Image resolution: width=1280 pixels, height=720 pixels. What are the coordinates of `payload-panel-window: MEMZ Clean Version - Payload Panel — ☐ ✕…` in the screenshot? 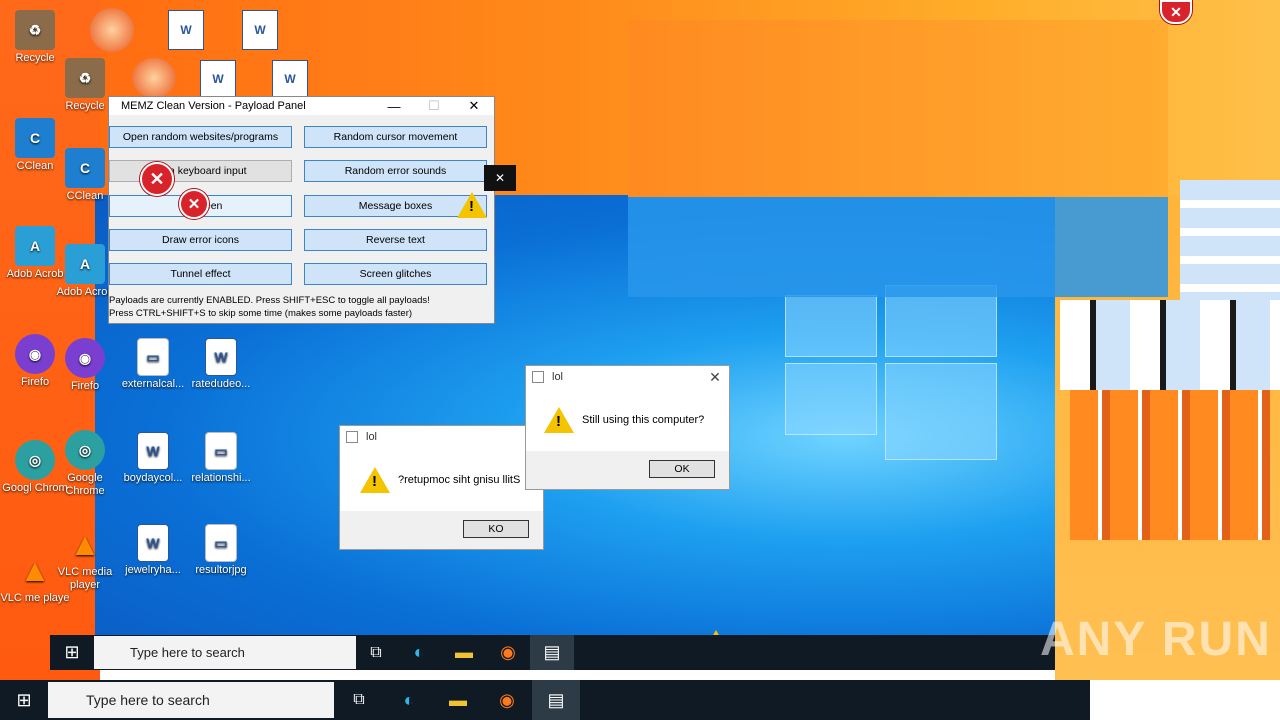 It's located at (301, 210).